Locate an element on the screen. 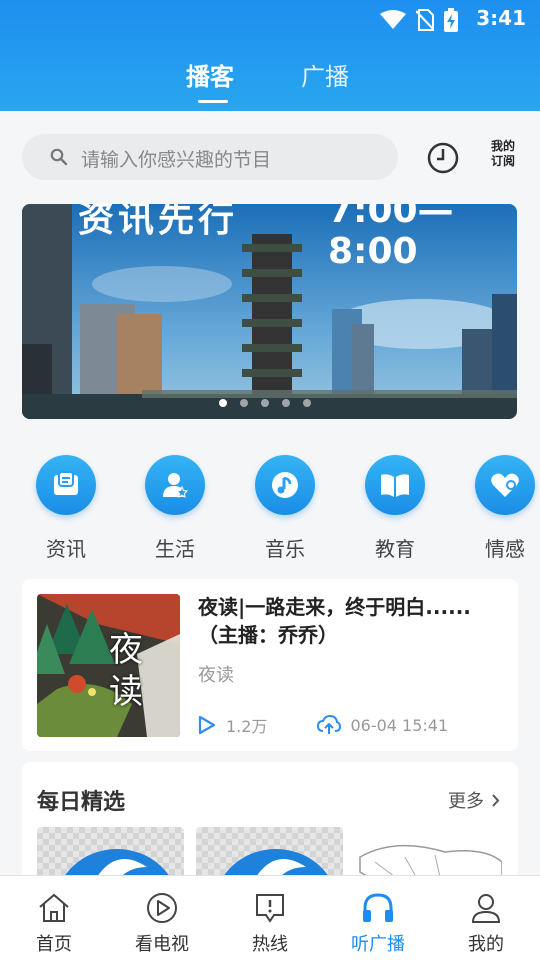 The height and width of the screenshot is (960, 540). play-count-icon is located at coordinates (207, 725).